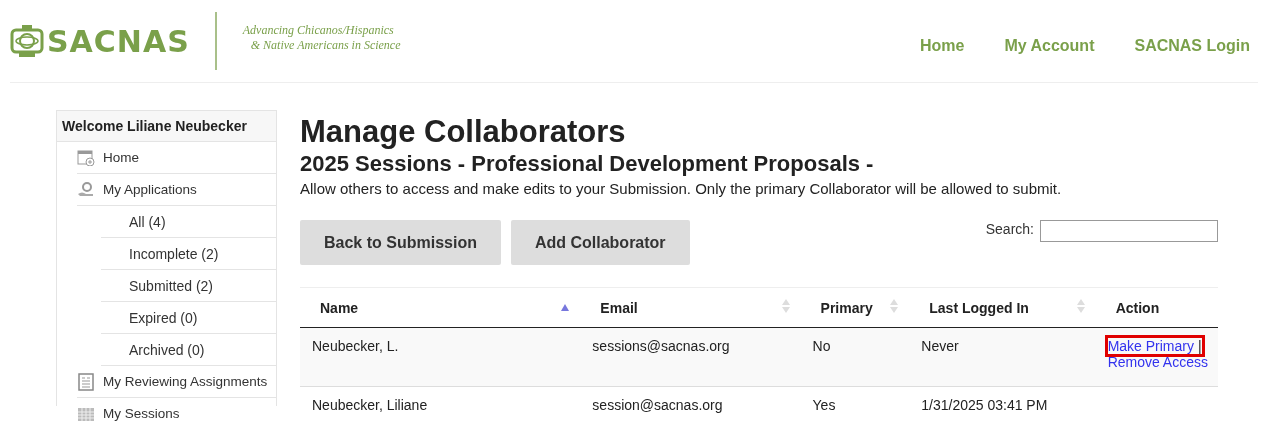 The image size is (1266, 424). What do you see at coordinates (565, 307) in the screenshot?
I see `sort-ascending-icon` at bounding box center [565, 307].